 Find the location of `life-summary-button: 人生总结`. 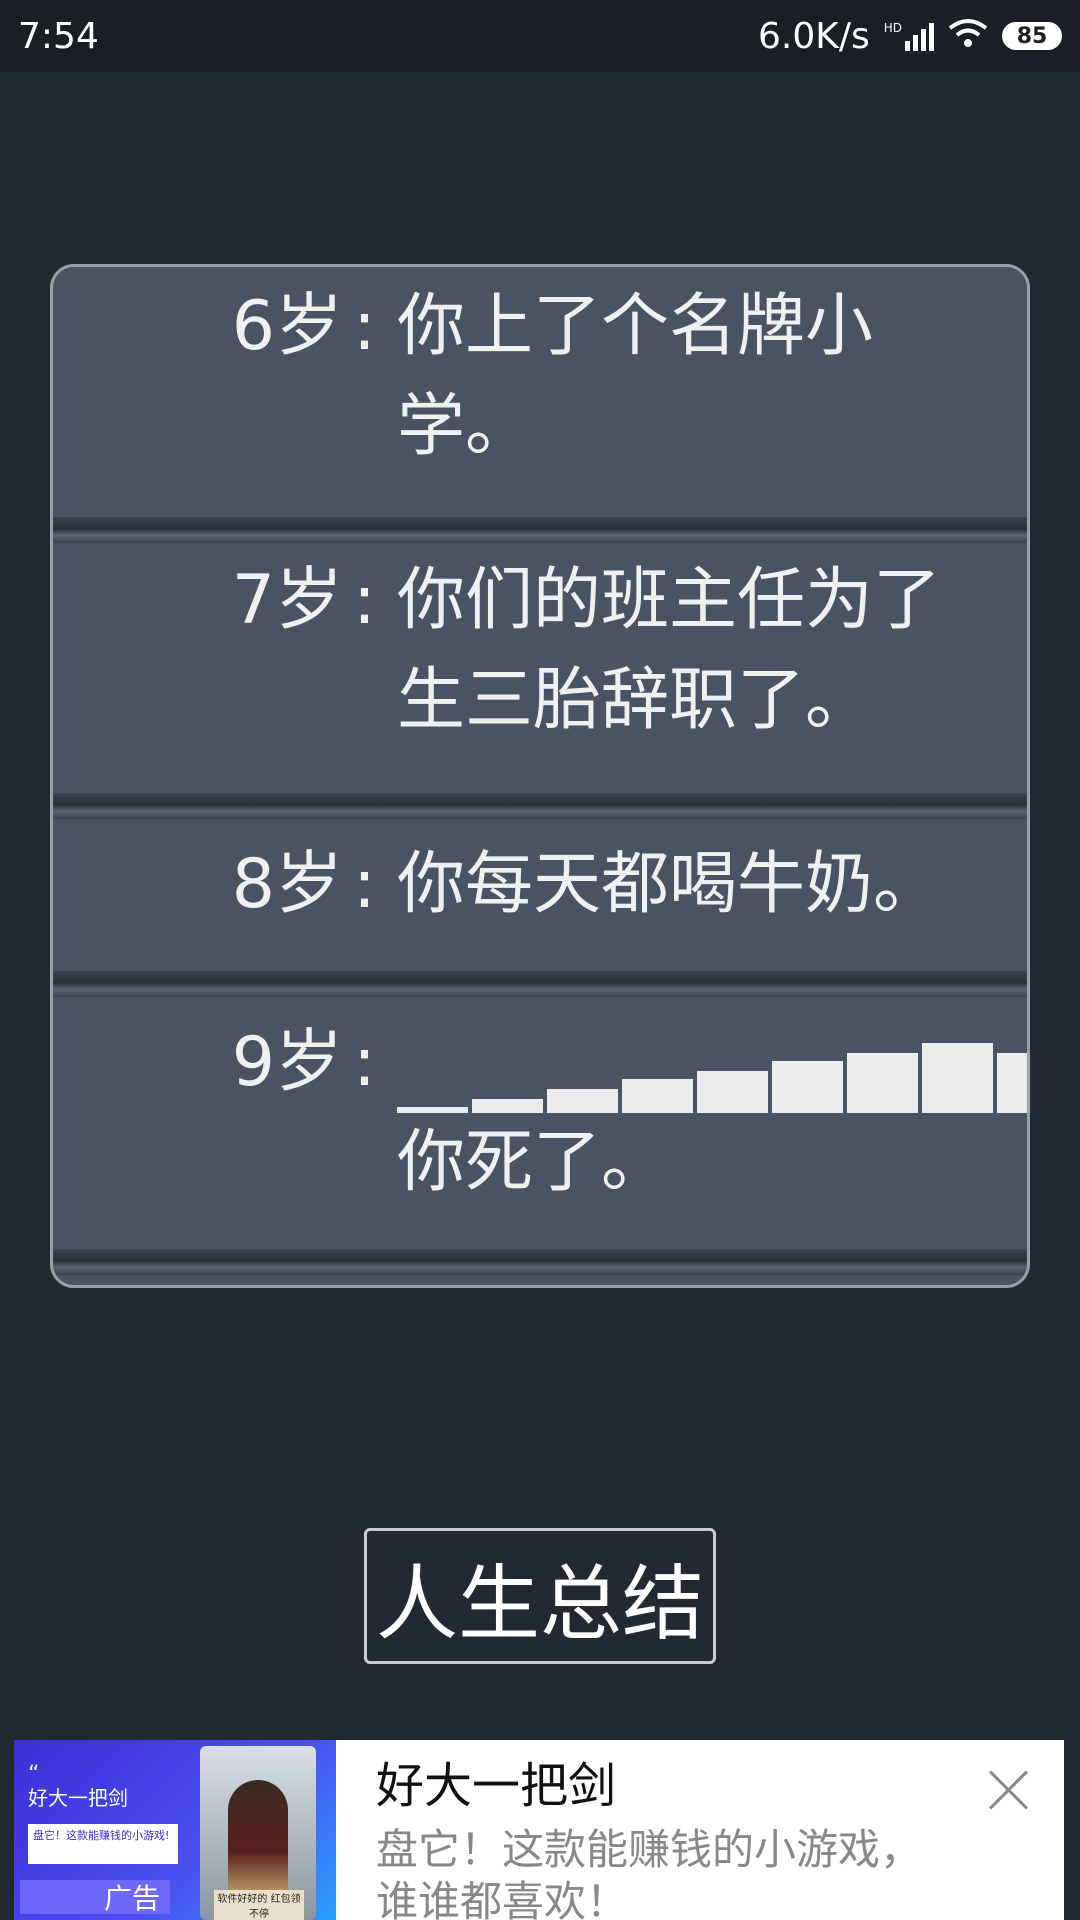

life-summary-button: 人生总结 is located at coordinates (540, 1596).